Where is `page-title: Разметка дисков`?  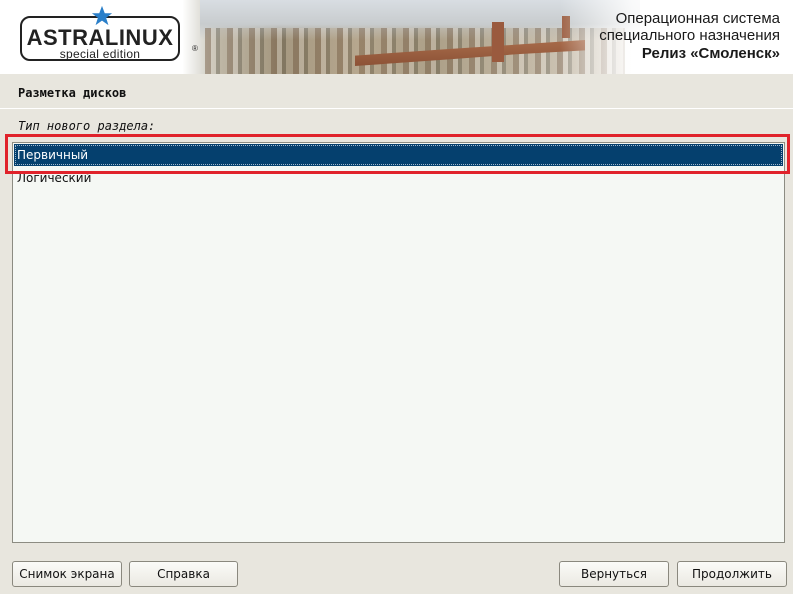
page-title: Разметка дисков is located at coordinates (72, 93).